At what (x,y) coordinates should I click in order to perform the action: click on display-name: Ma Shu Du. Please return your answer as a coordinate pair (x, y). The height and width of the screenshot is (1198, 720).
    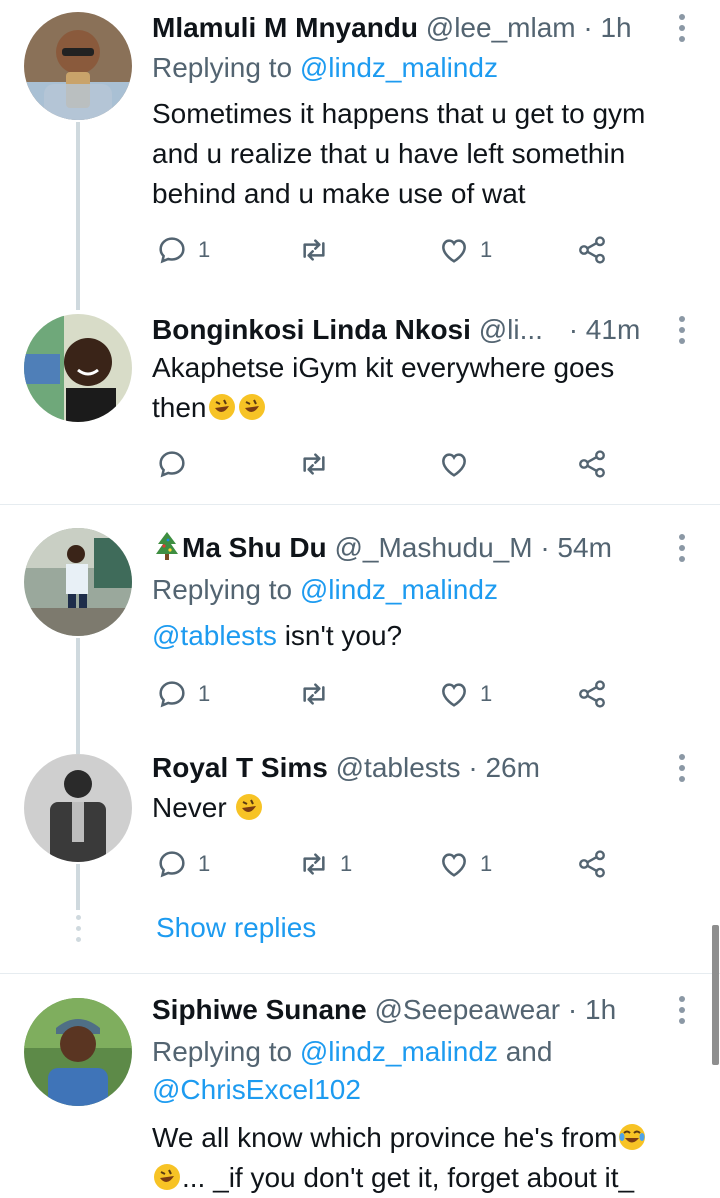
    Looking at the image, I should click on (254, 547).